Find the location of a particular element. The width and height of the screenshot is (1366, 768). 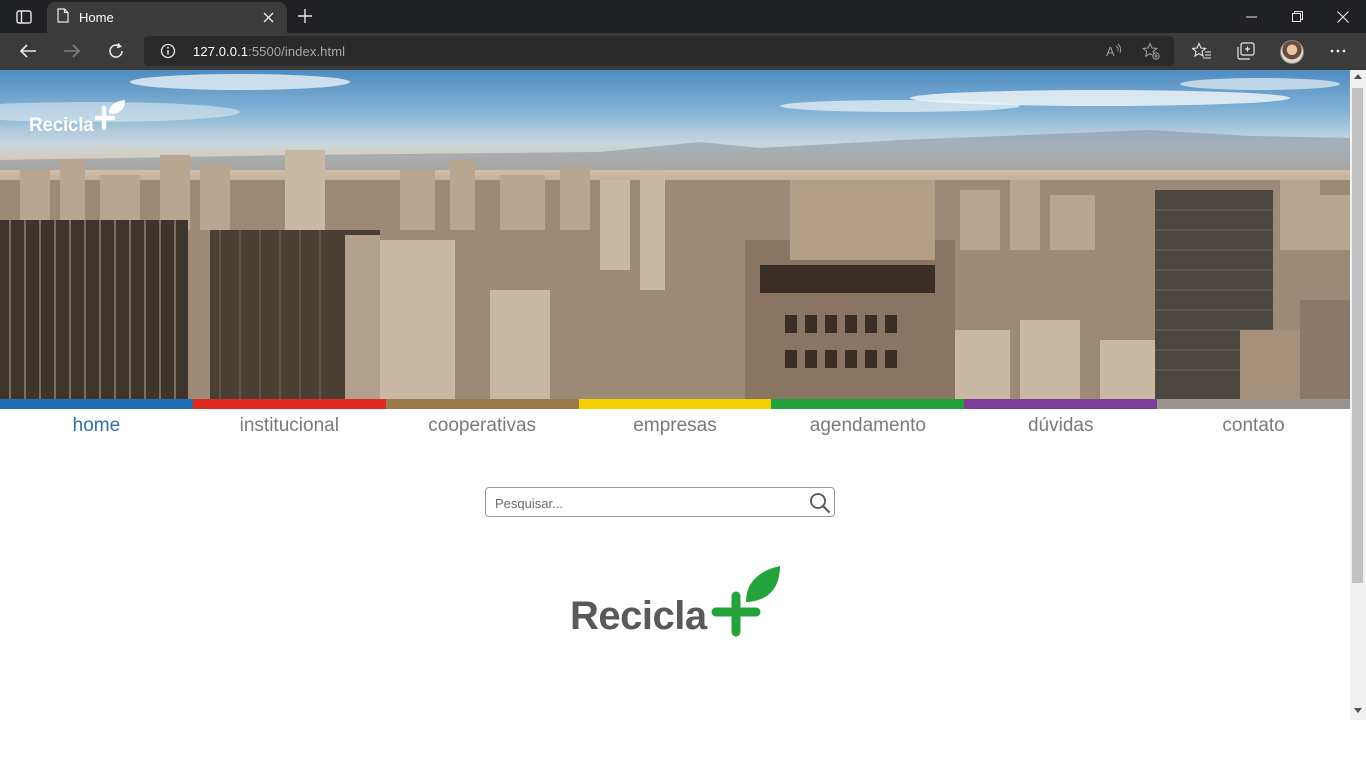

hero-logo-text: Recicla is located at coordinates (61, 125).